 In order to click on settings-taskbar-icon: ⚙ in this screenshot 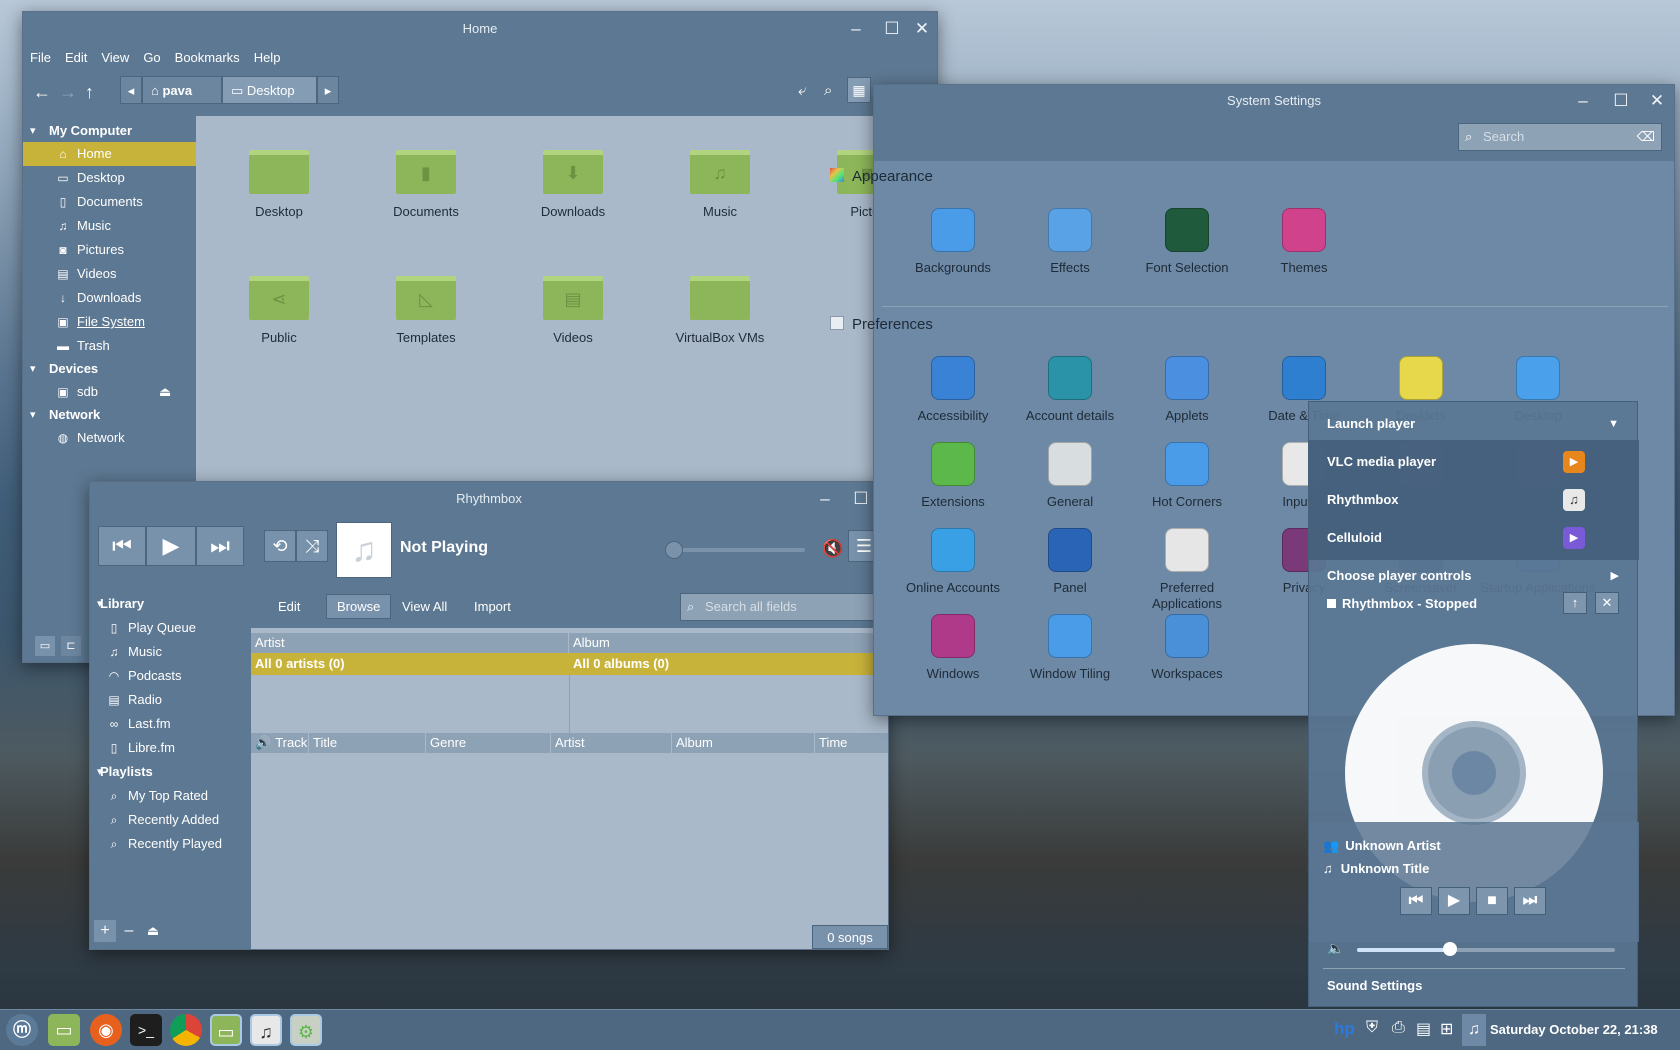, I will do `click(306, 1030)`.